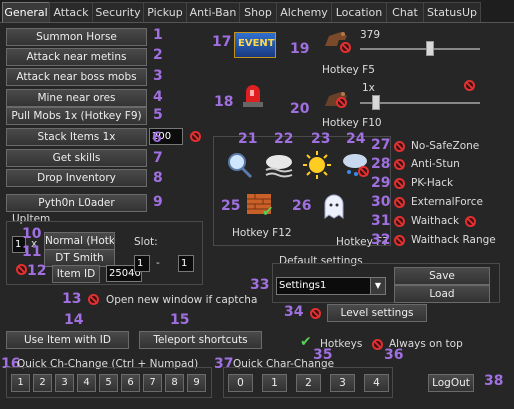 Image resolution: width=514 pixels, height=409 pixels. I want to click on marker-33: 33, so click(260, 285).